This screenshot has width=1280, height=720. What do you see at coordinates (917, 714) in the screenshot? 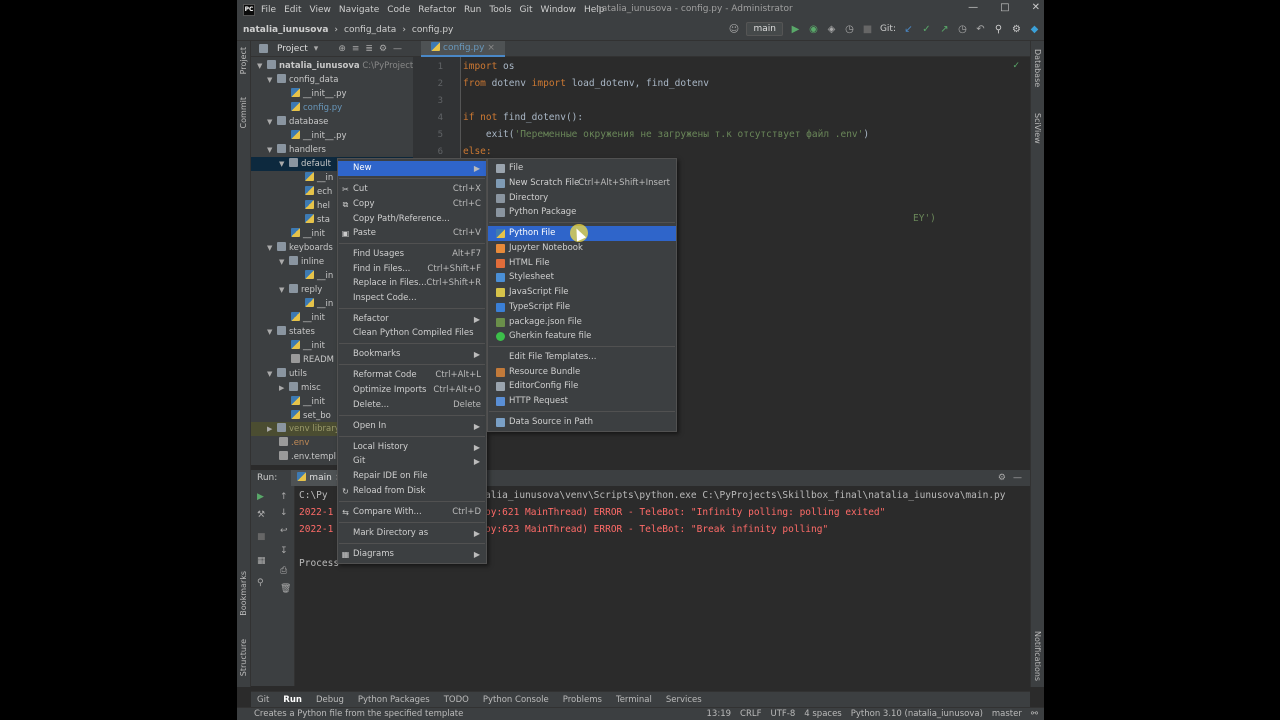
I see `interpreter-selector: Python 3.10 (natalia_iunusova)` at bounding box center [917, 714].